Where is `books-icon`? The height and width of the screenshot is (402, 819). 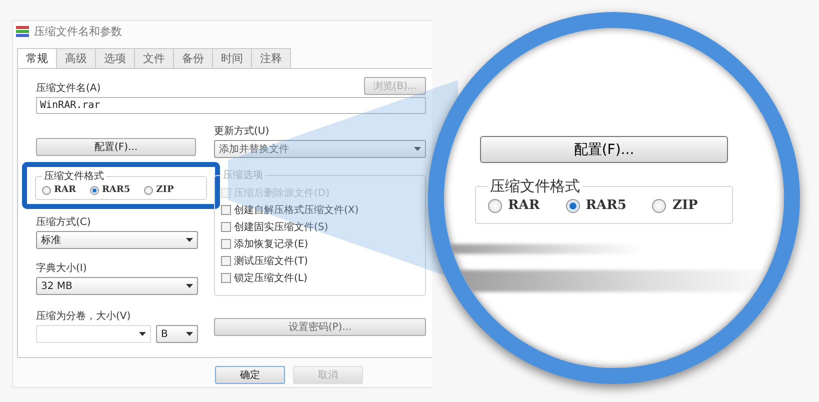
books-icon is located at coordinates (22, 31).